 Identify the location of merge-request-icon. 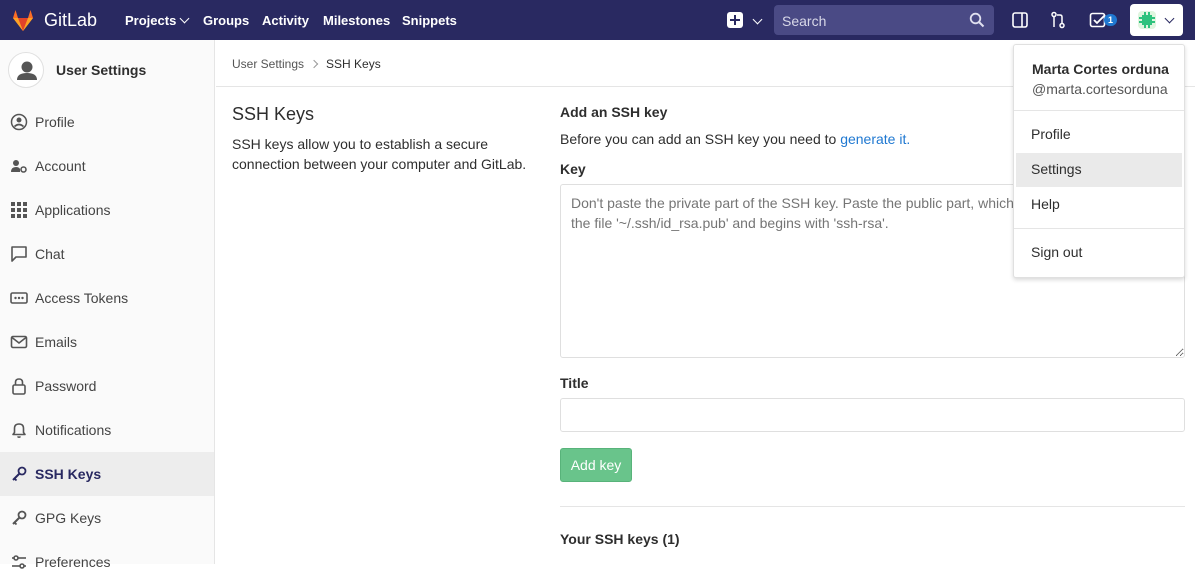
(1058, 20).